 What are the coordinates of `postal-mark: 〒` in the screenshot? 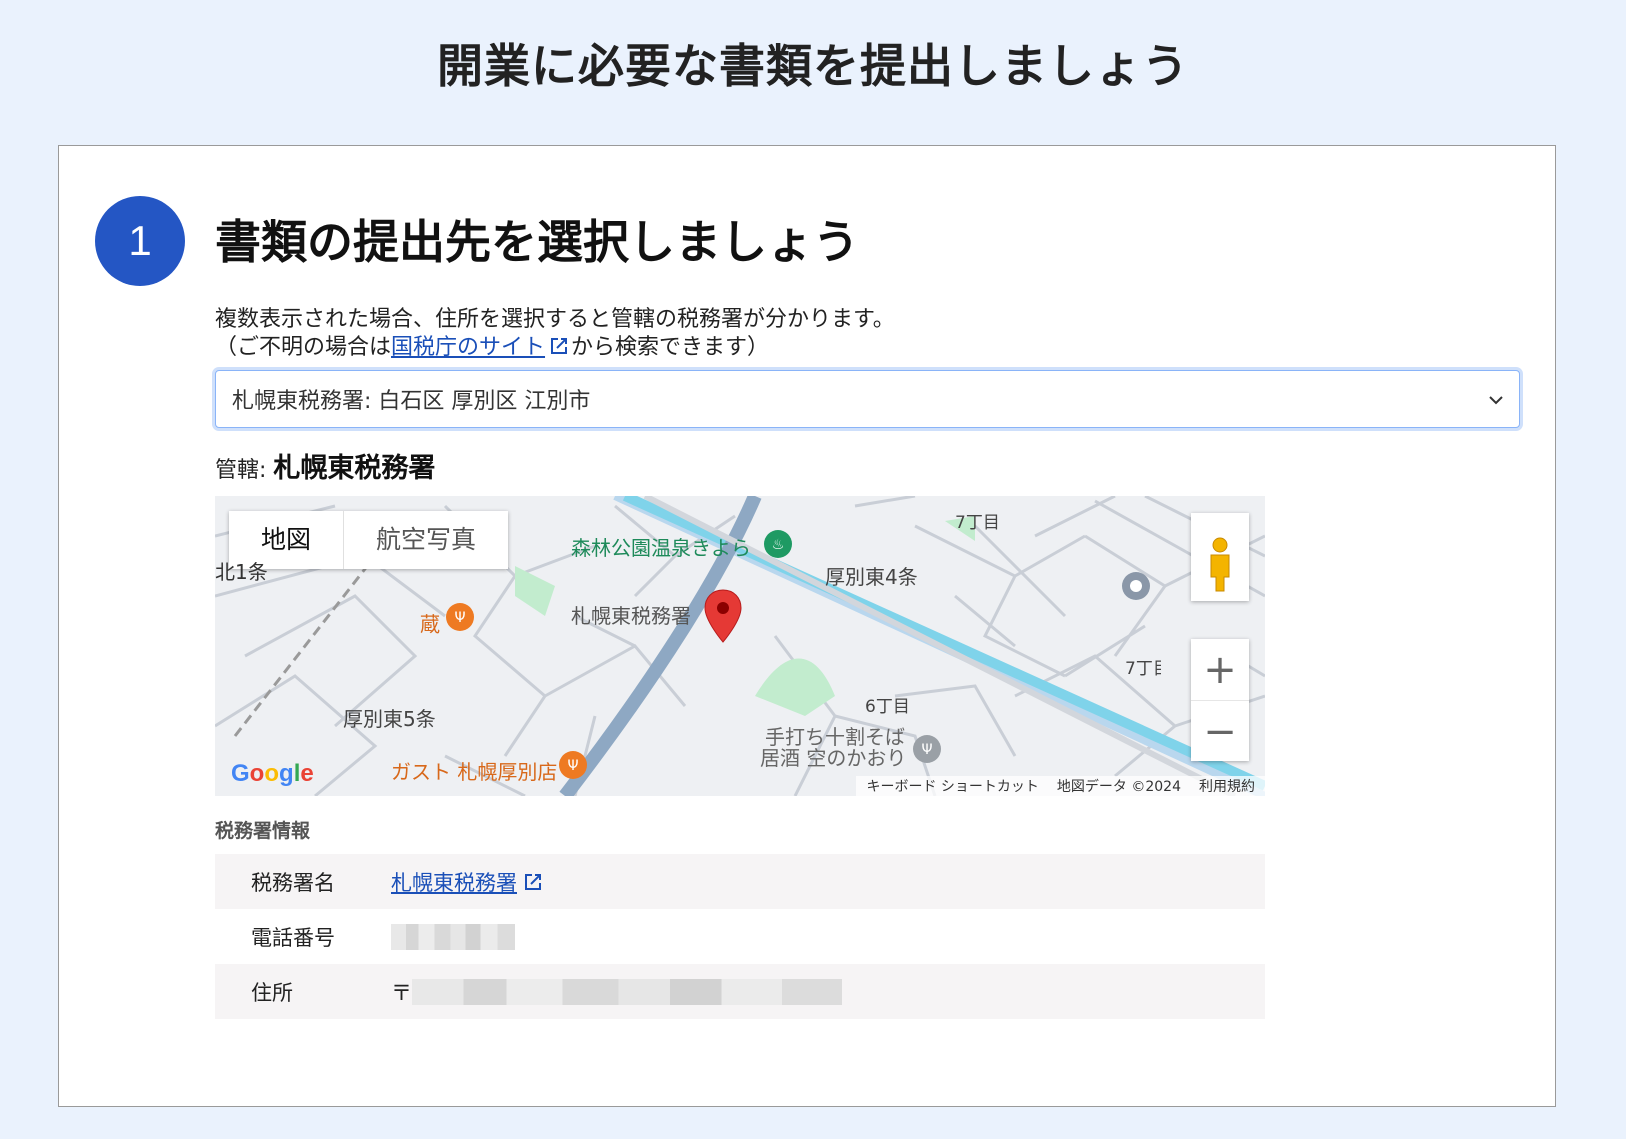 It's located at (401, 992).